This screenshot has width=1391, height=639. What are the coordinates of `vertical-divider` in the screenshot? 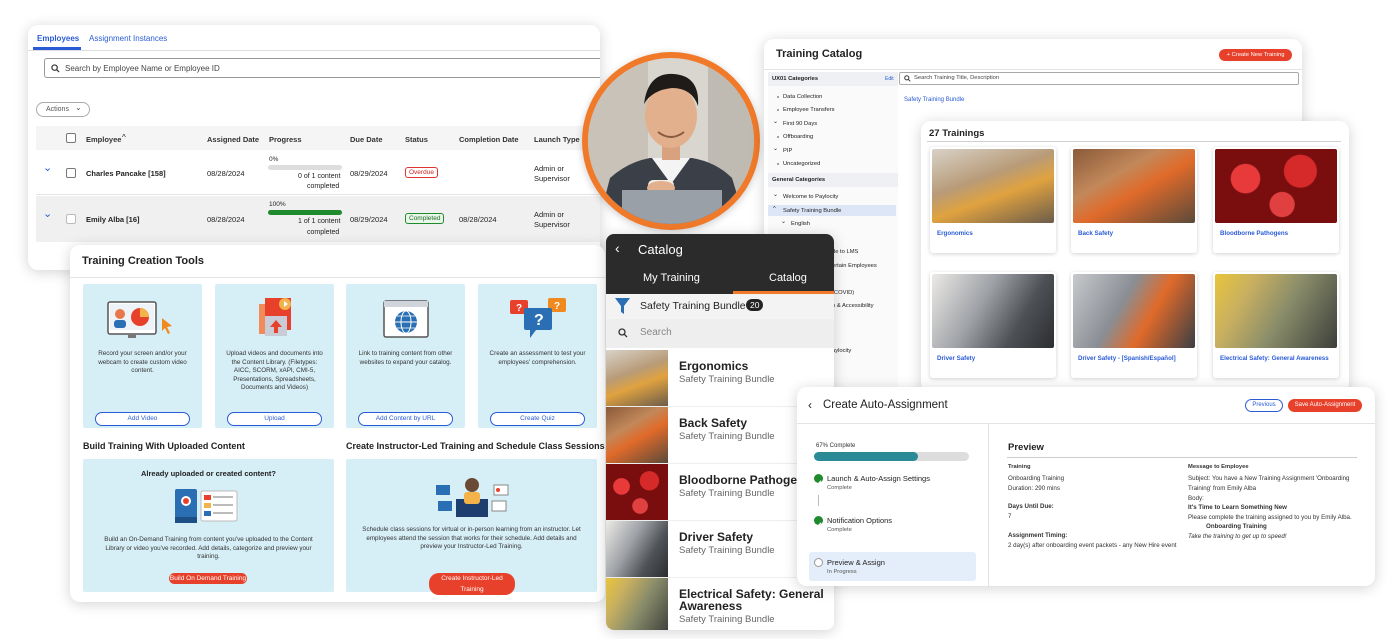 It's located at (988, 505).